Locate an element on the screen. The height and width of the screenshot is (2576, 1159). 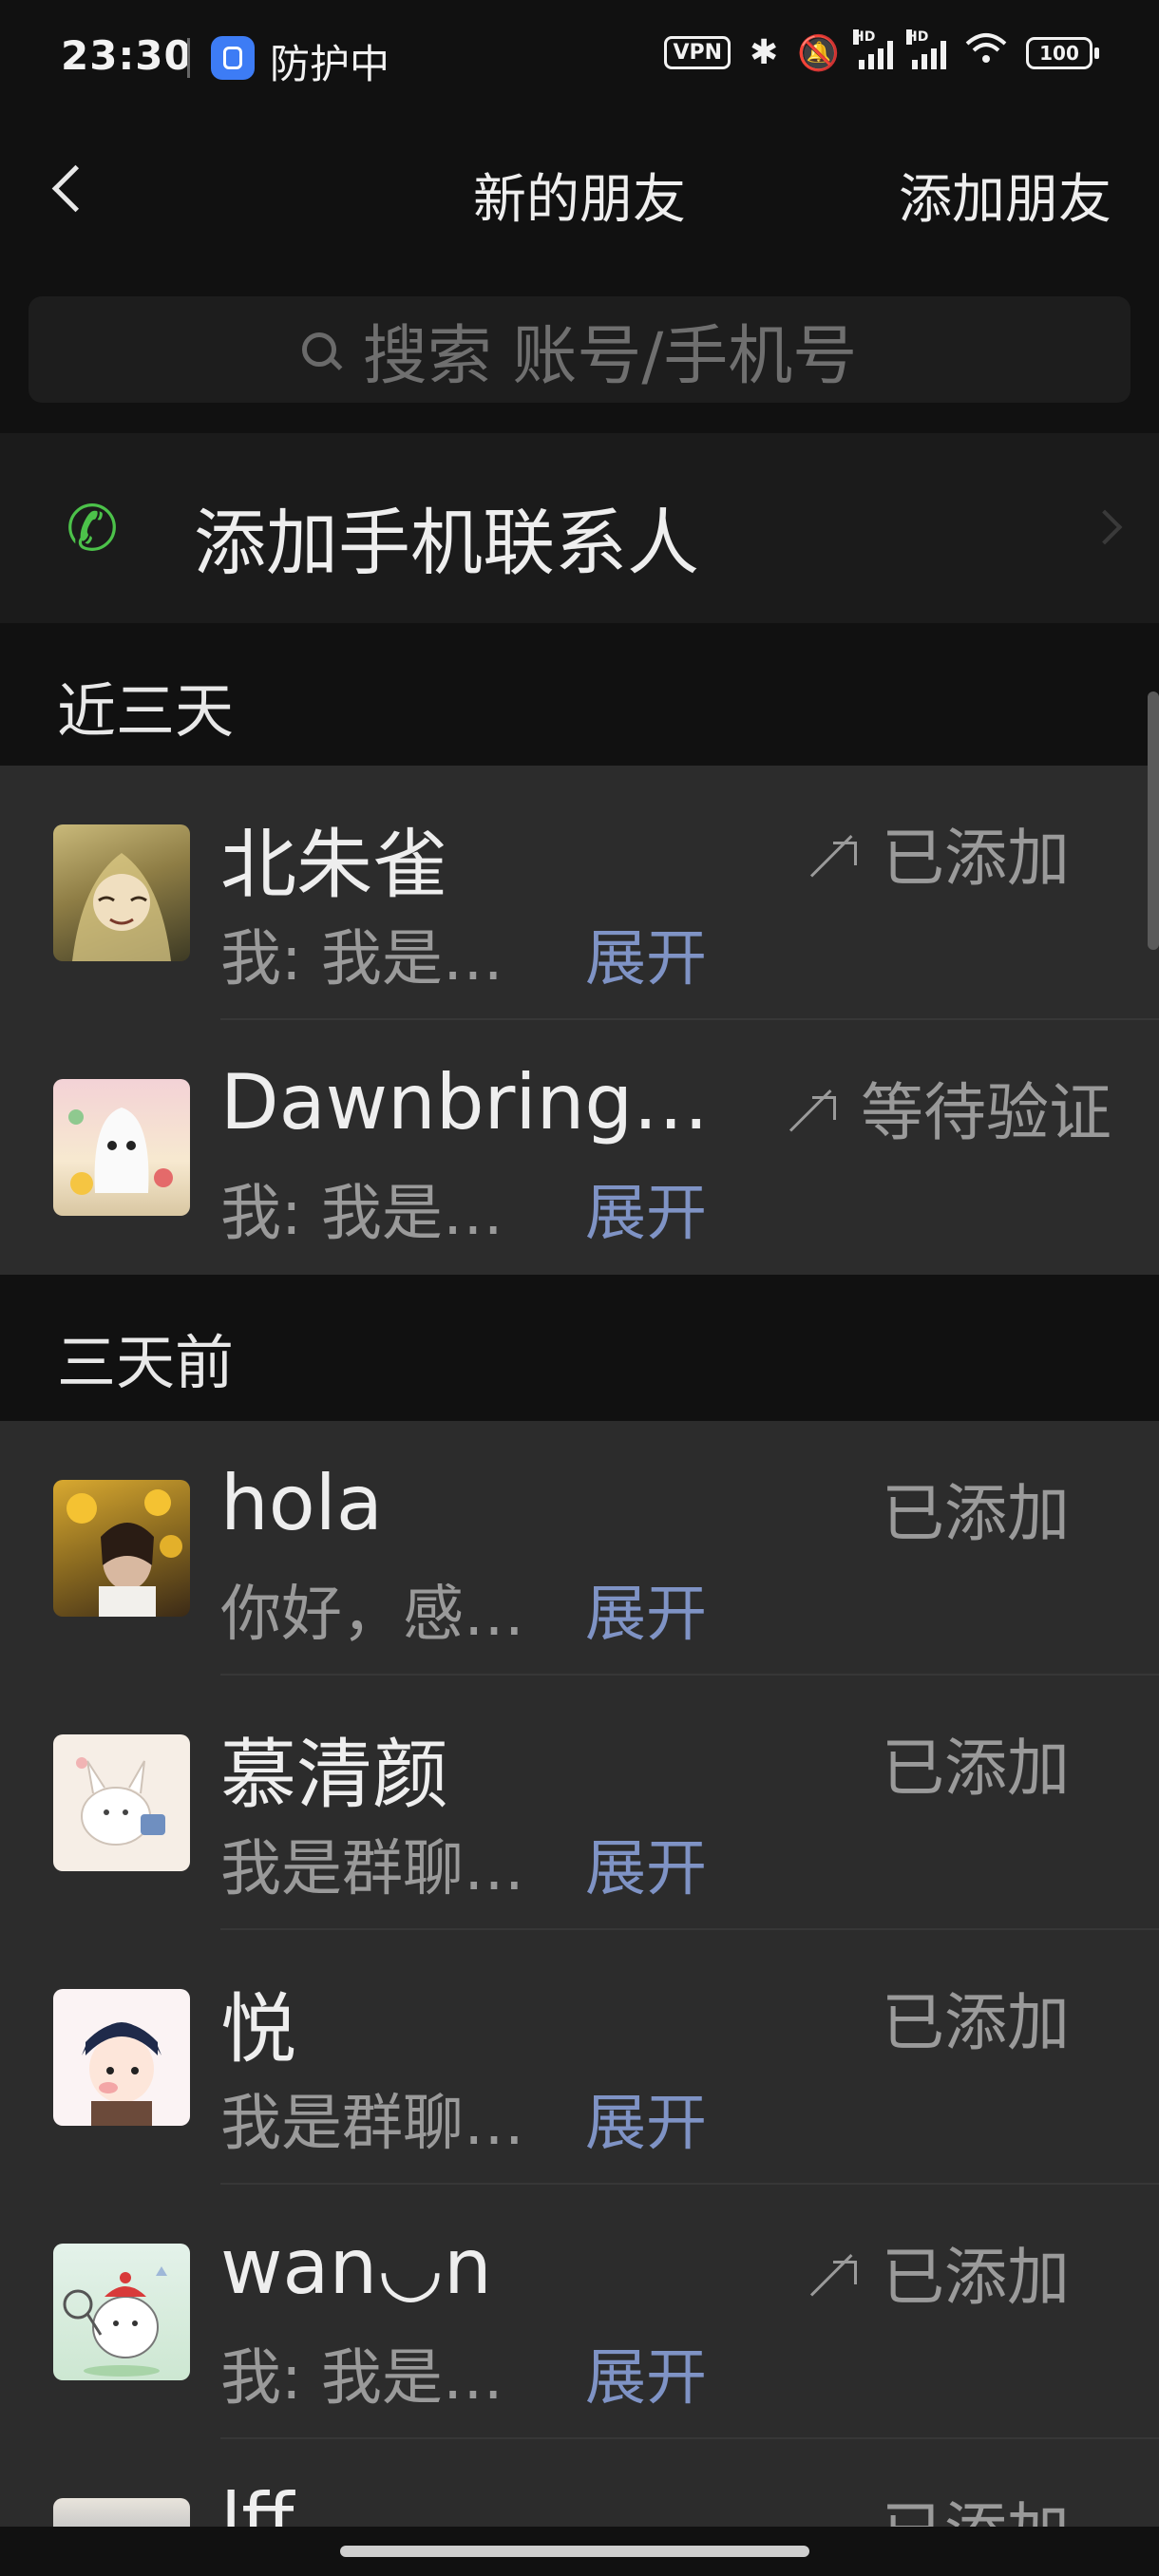
friend-request-item: 北朱雀 我: 我是… 展开 已添加 is located at coordinates (579, 893).